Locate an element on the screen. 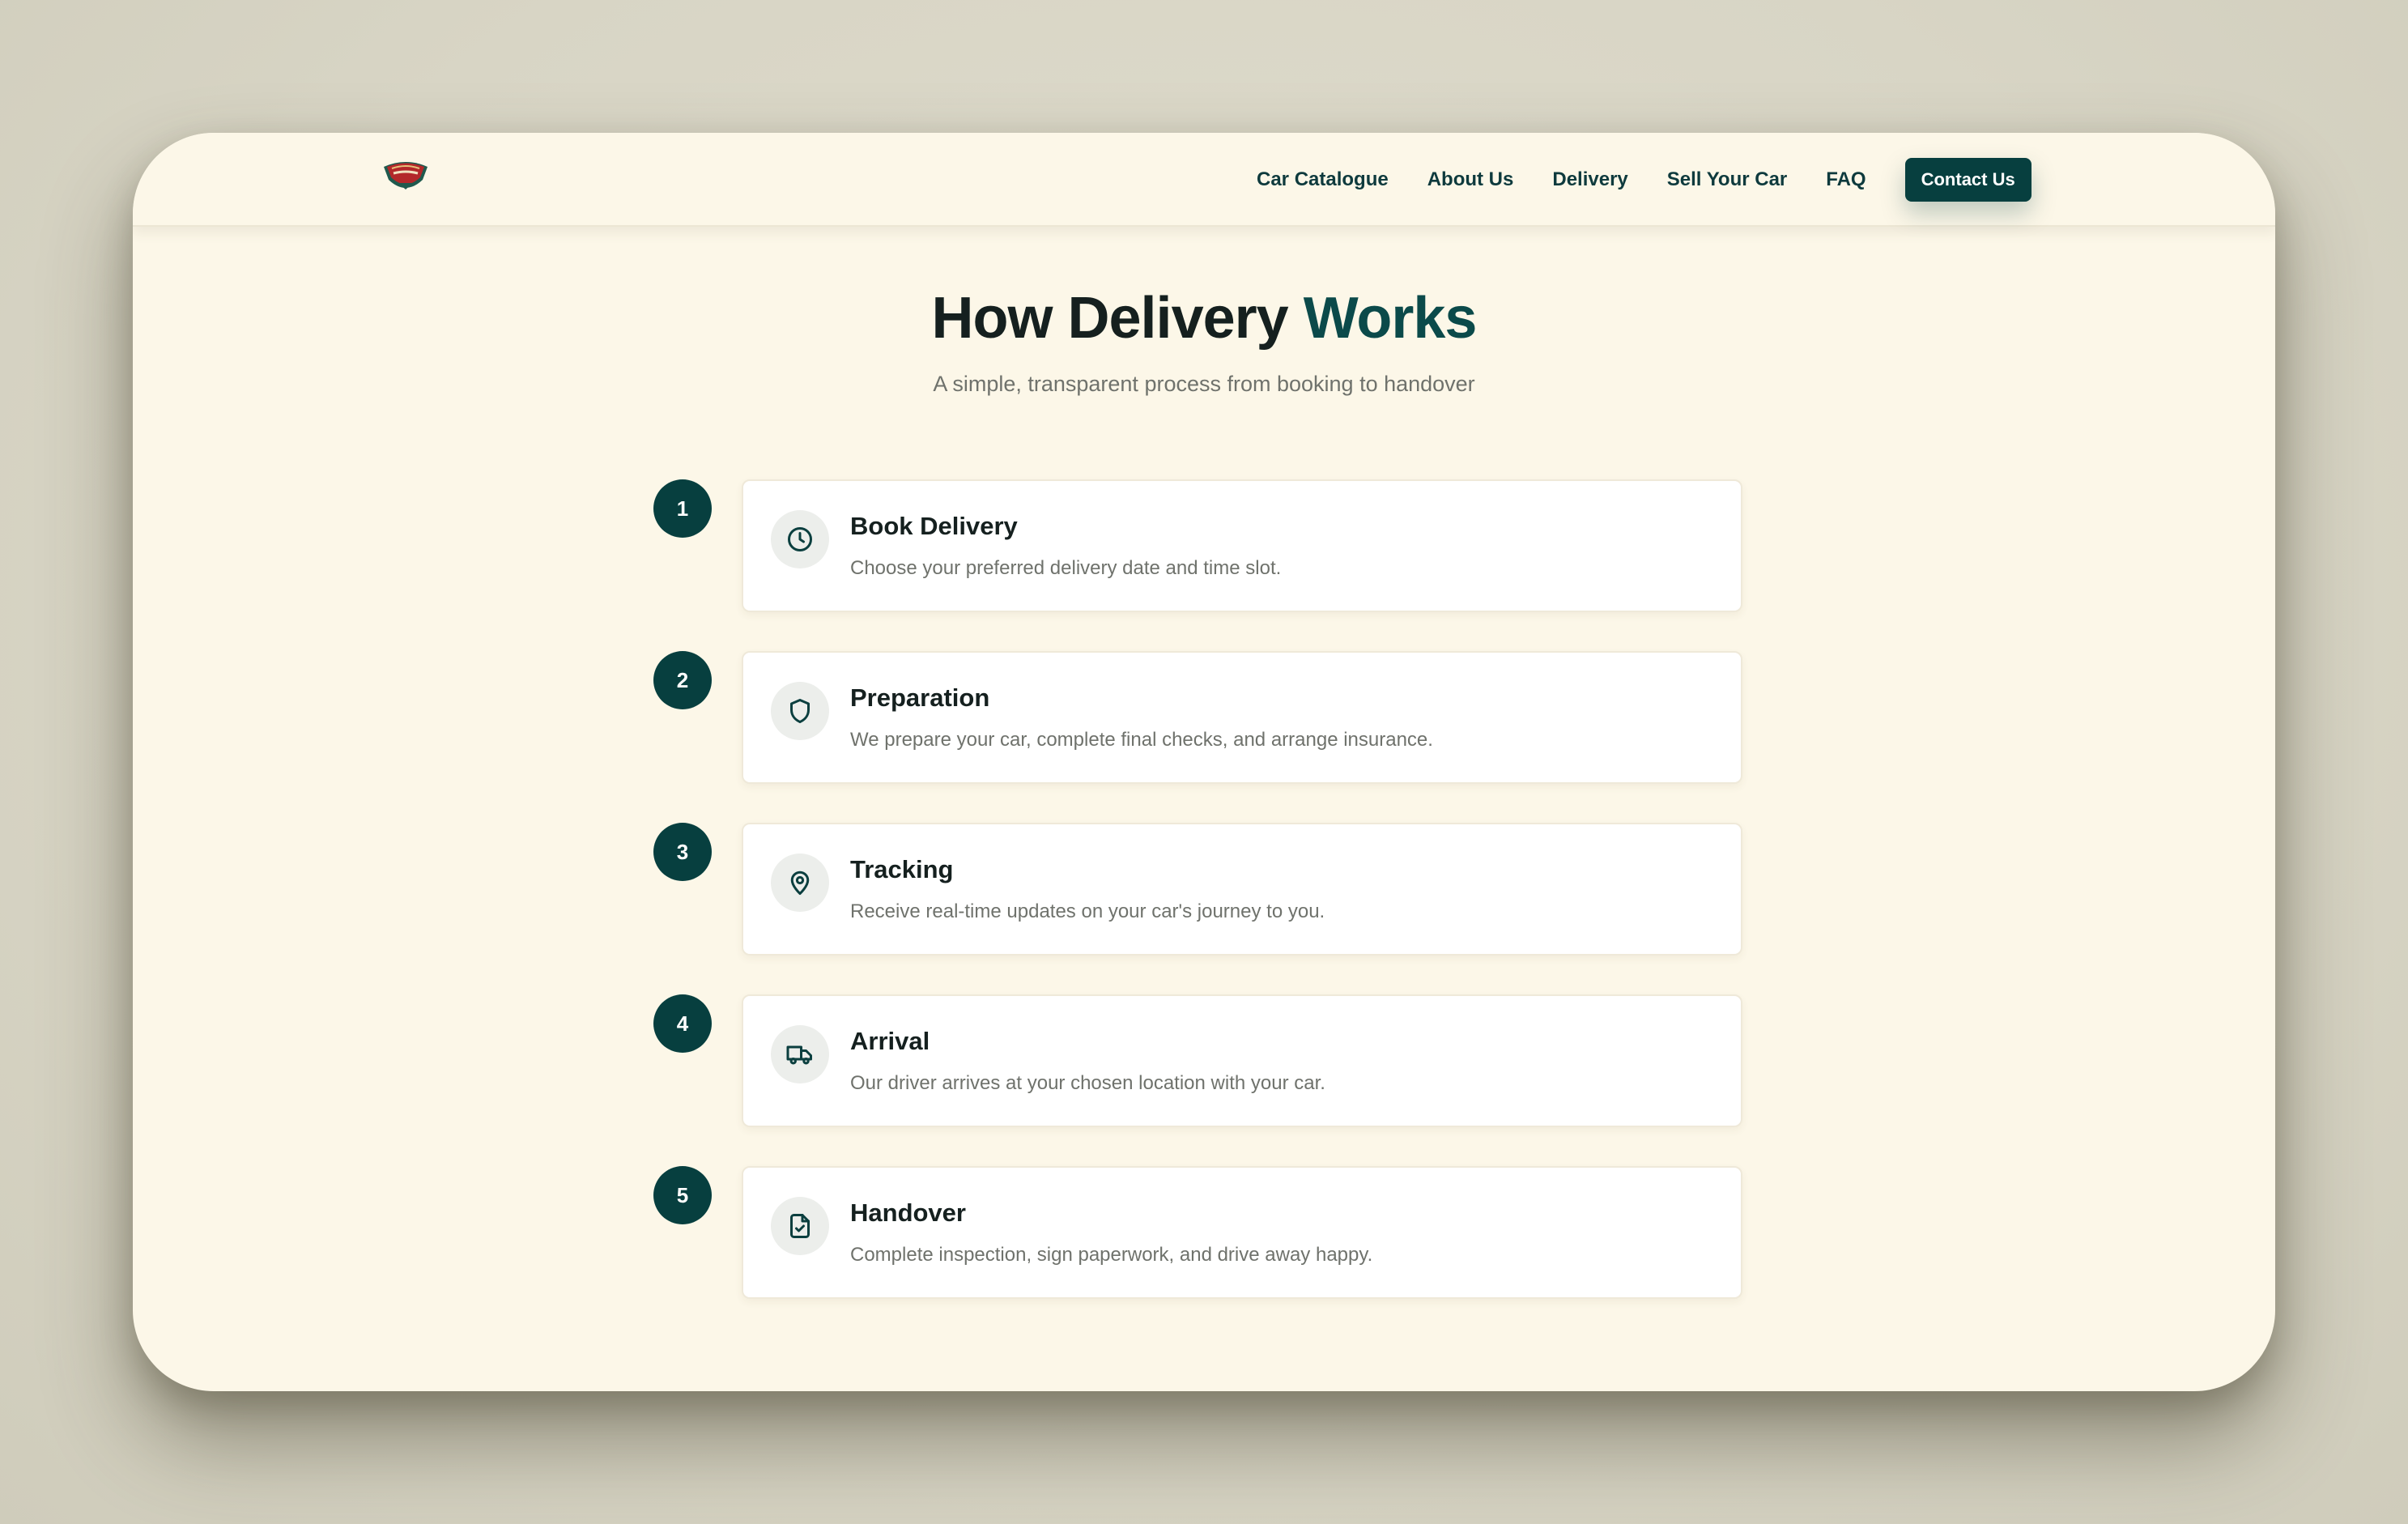 This screenshot has height=1524, width=2408. step-number: 2 is located at coordinates (683, 680).